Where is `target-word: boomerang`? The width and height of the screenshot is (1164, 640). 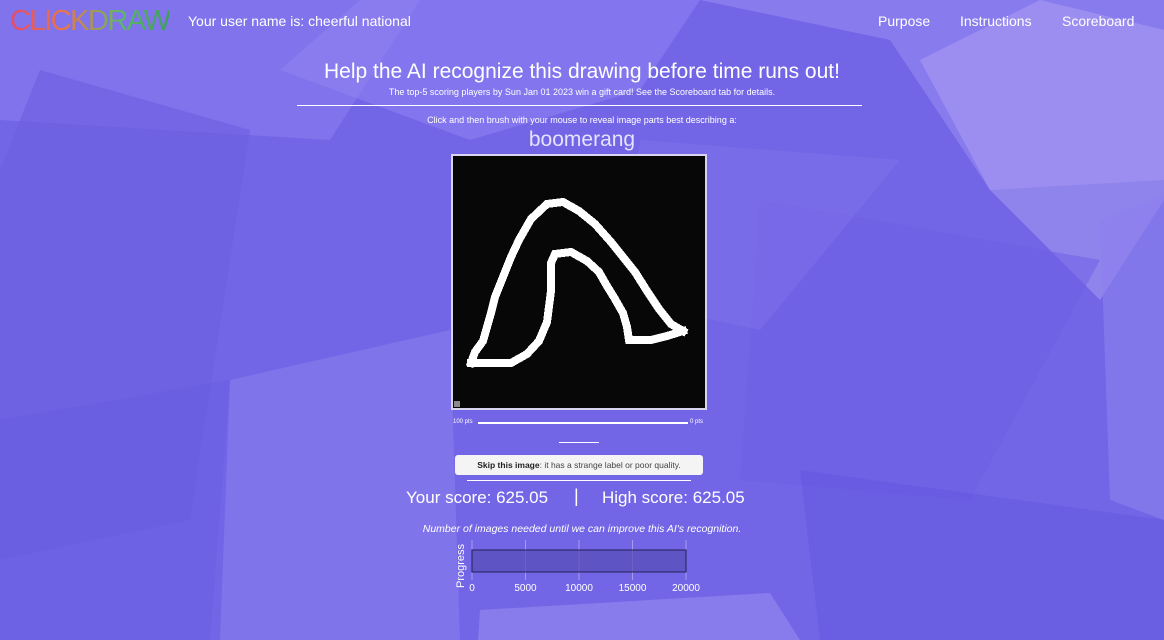 target-word: boomerang is located at coordinates (582, 139).